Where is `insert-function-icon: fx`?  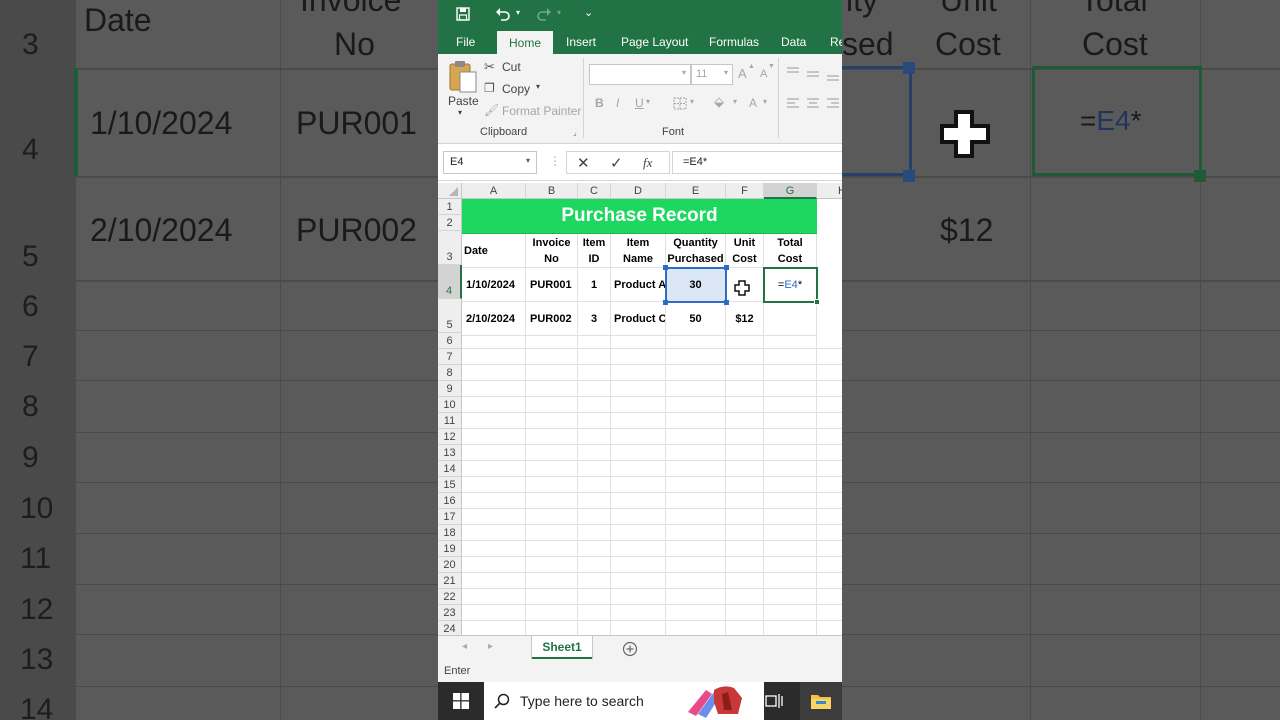 insert-function-icon: fx is located at coordinates (647, 163).